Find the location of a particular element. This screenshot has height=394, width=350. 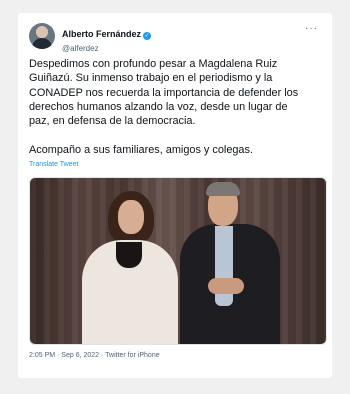

avatar is located at coordinates (42, 36).